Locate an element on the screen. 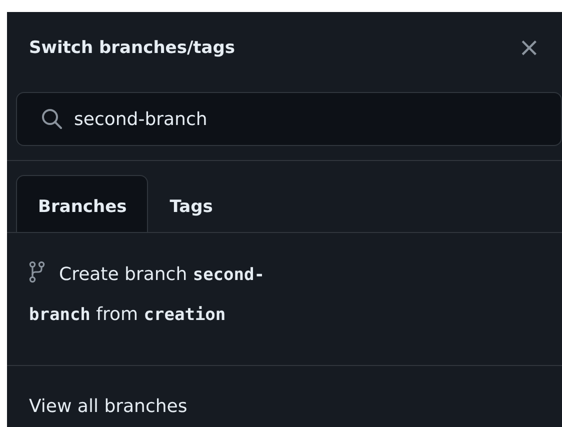 The width and height of the screenshot is (562, 427). branch-icon is located at coordinates (37, 272).